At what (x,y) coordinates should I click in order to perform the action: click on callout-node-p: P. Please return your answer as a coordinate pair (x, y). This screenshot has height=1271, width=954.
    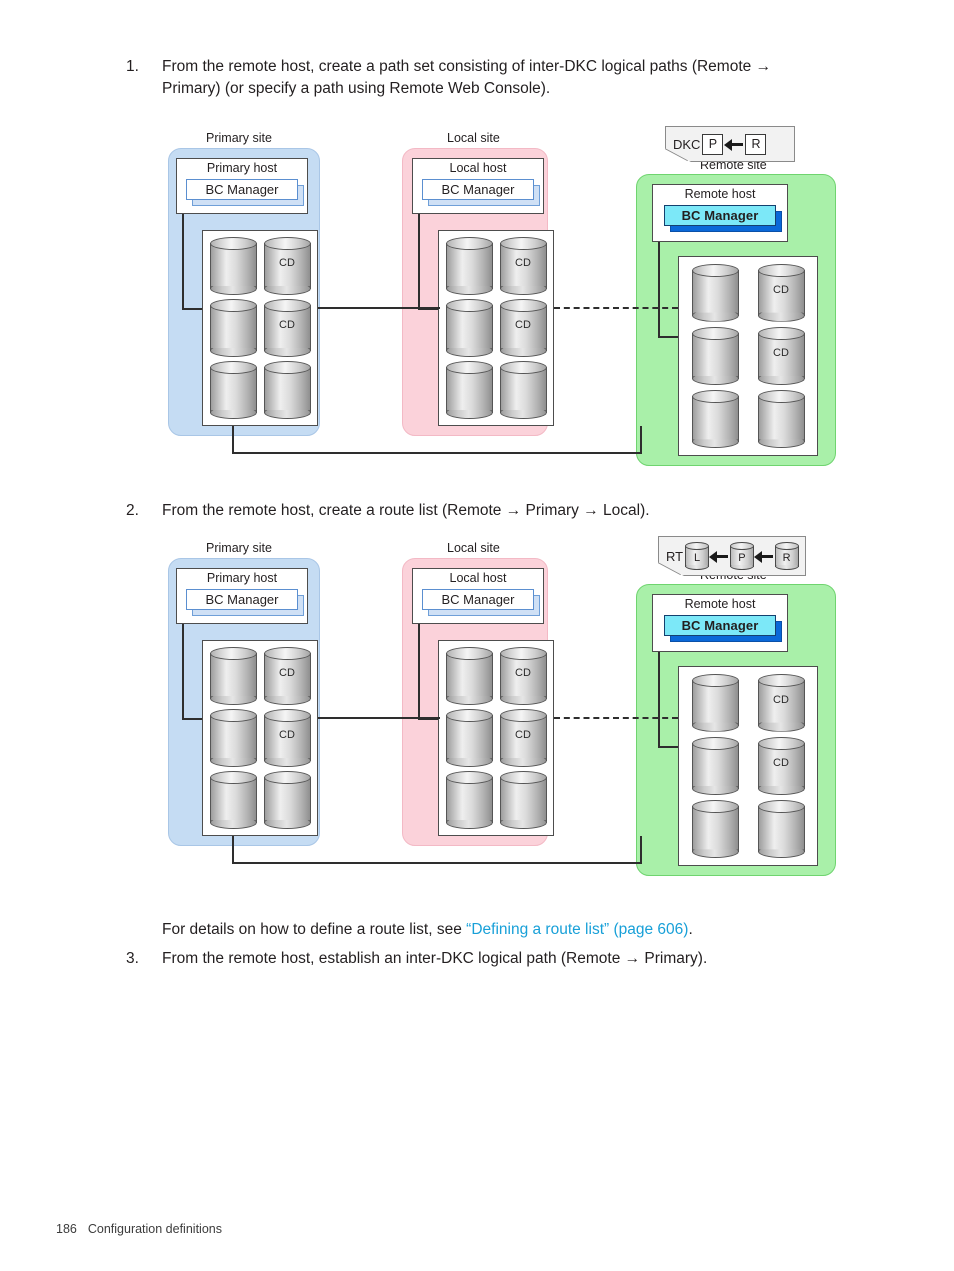
    Looking at the image, I should click on (713, 144).